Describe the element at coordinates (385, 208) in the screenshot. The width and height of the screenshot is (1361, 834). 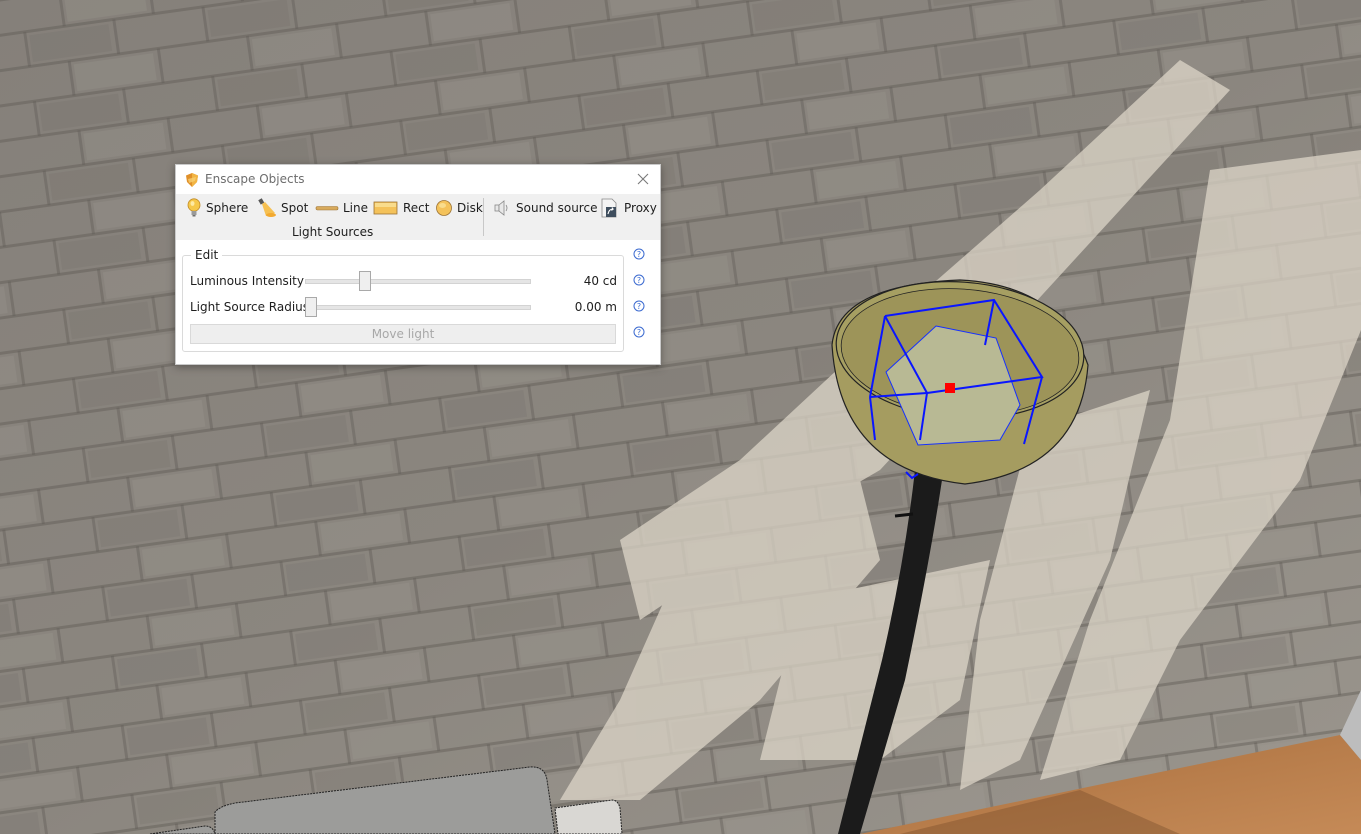
I see `rect-light-icon` at that location.